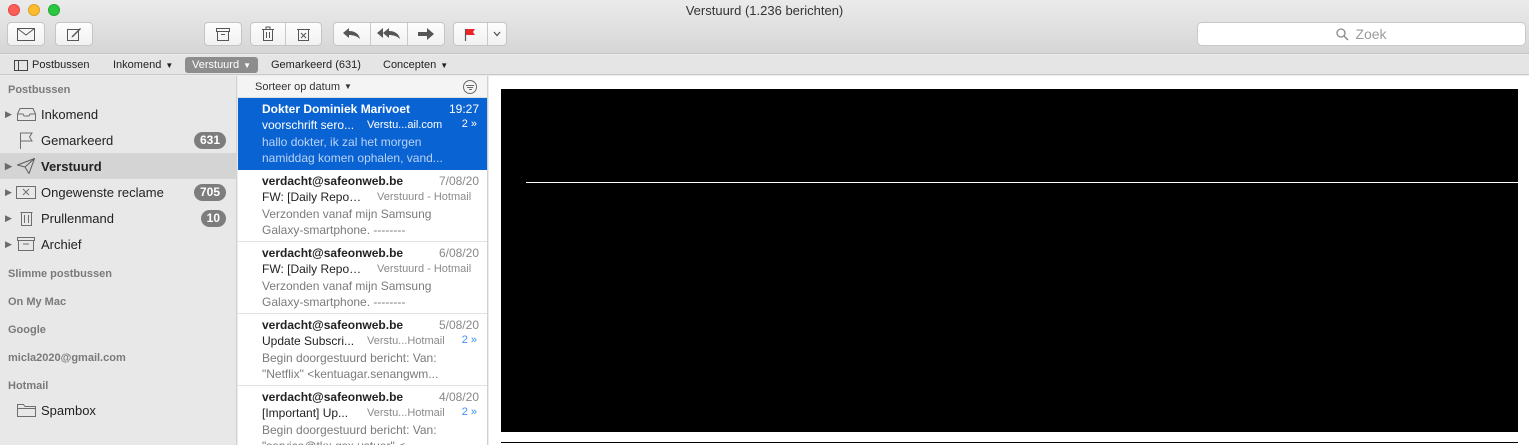 The image size is (1529, 445). Describe the element at coordinates (39, 90) in the screenshot. I see `section-header-mailboxes: Postbussen` at that location.